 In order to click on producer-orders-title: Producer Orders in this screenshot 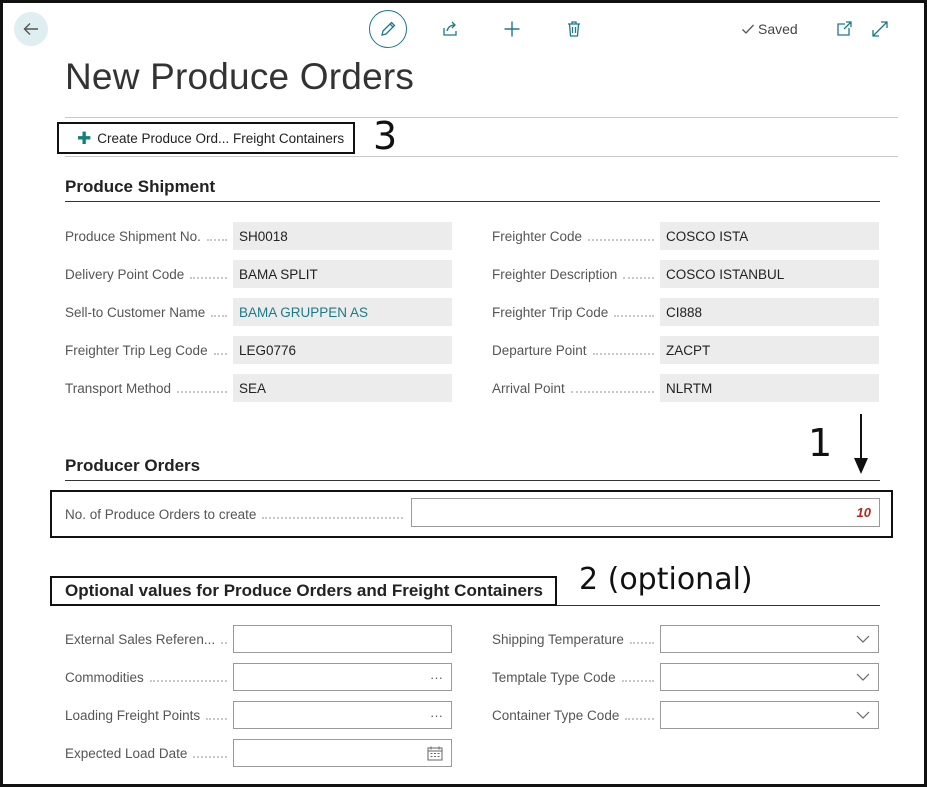, I will do `click(133, 465)`.